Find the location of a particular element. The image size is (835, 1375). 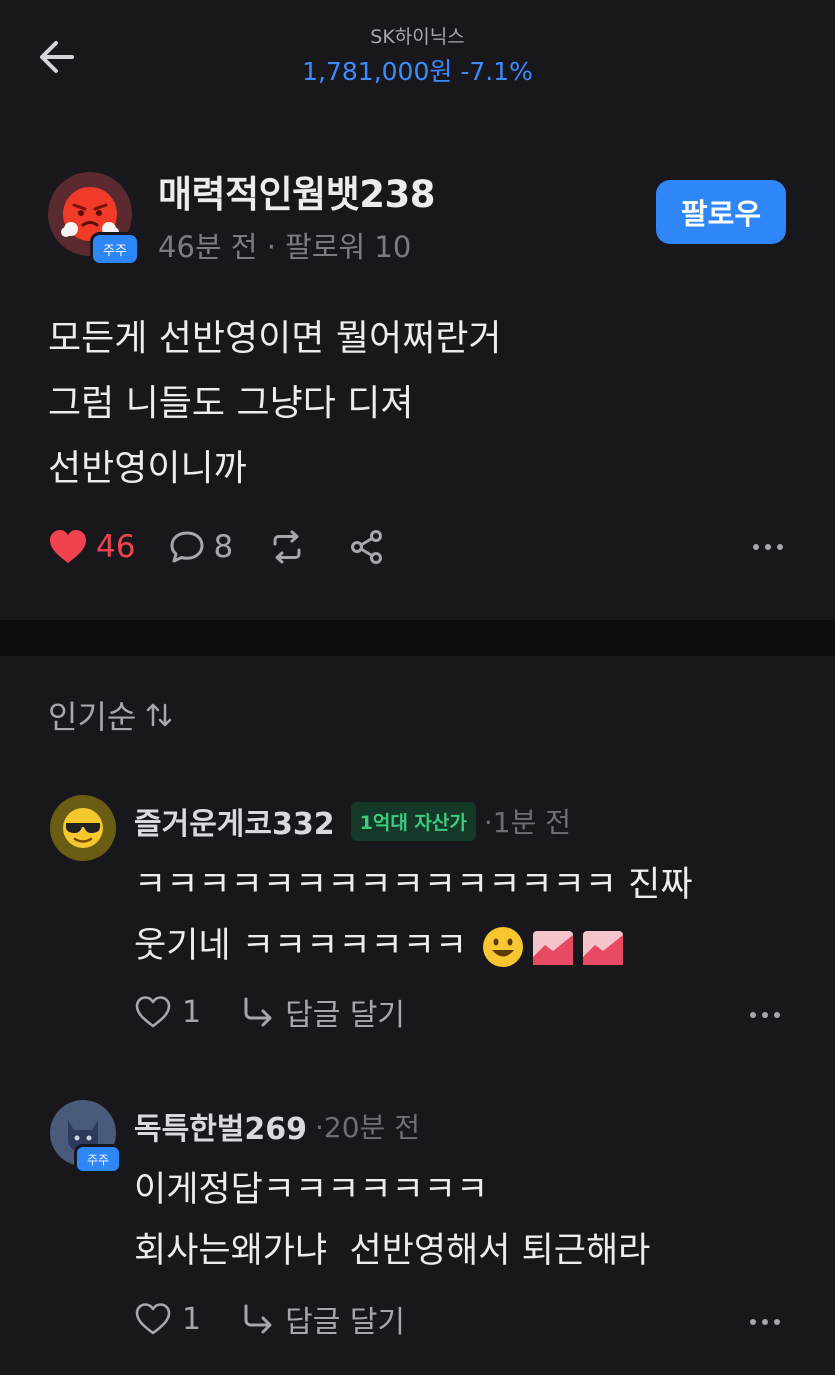

post-time: 46분 전 is located at coordinates (208, 247).